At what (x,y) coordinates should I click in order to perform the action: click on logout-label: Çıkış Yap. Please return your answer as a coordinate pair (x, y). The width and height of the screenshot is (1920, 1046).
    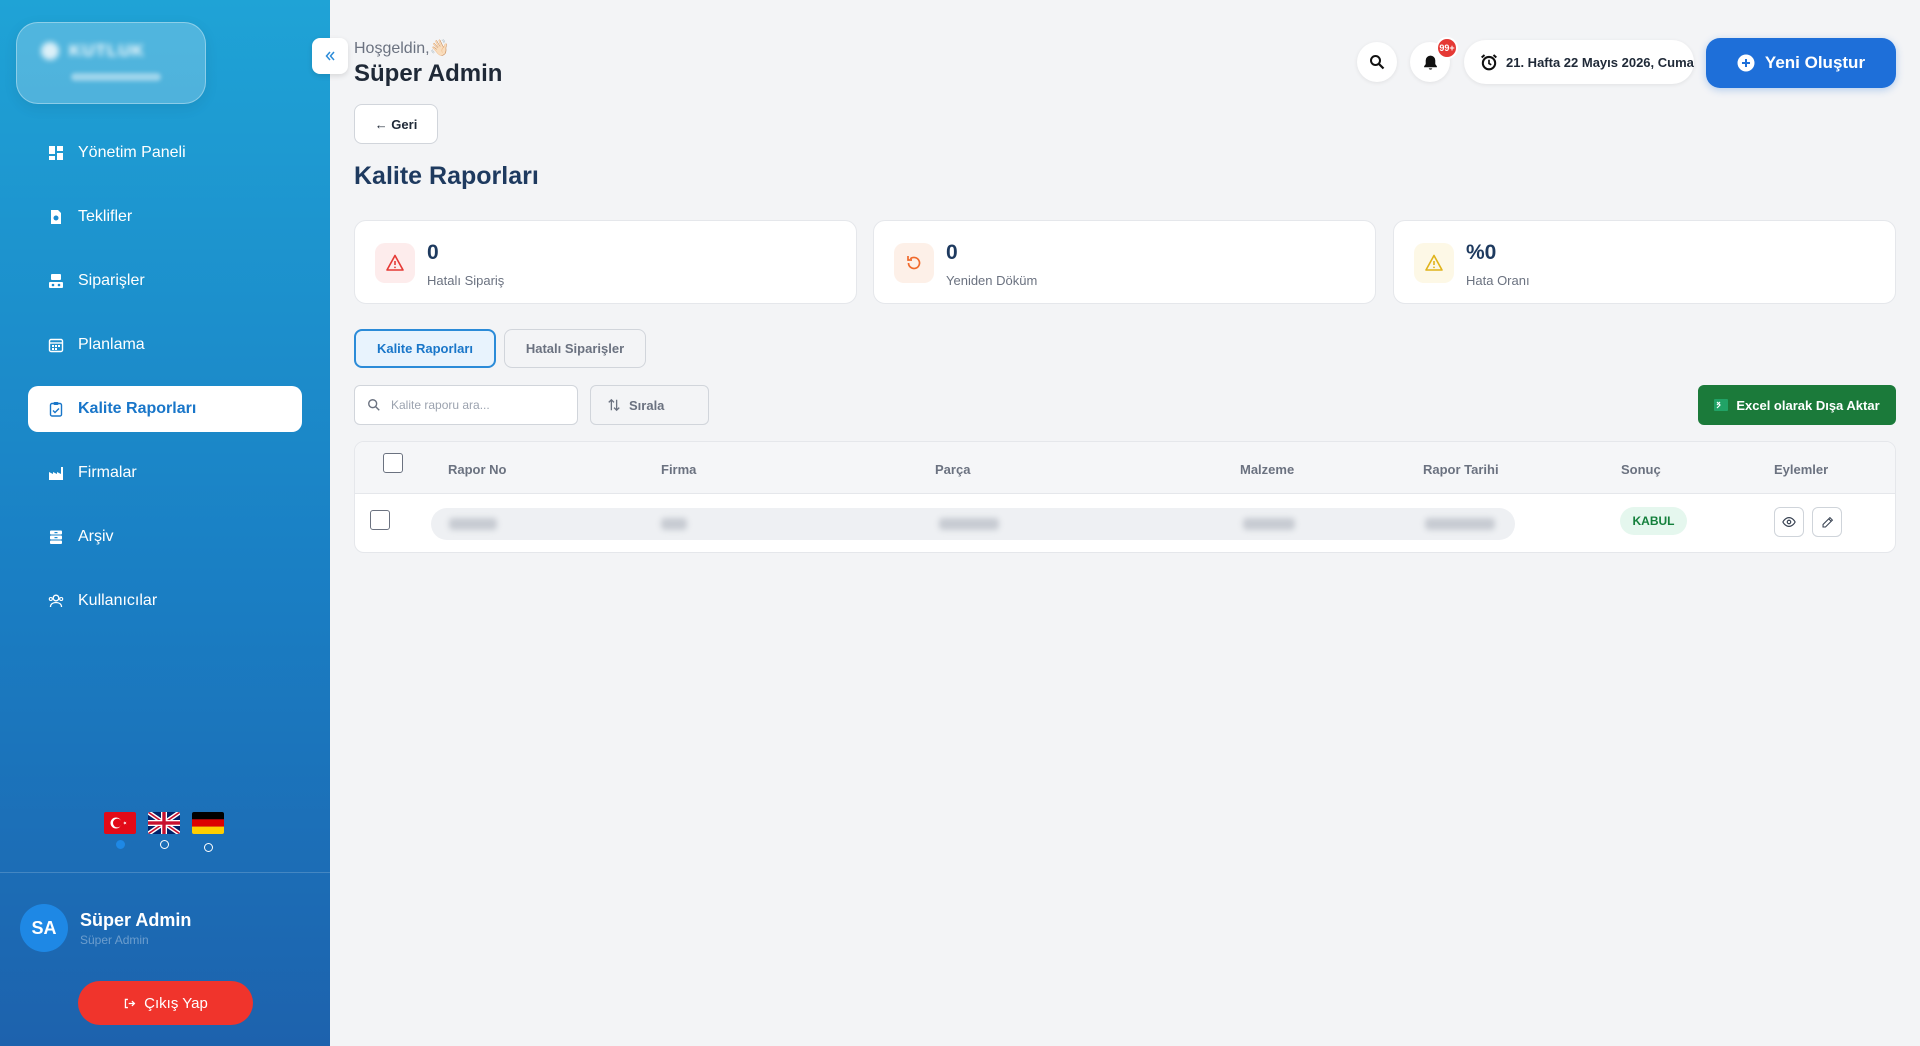
    Looking at the image, I should click on (176, 1003).